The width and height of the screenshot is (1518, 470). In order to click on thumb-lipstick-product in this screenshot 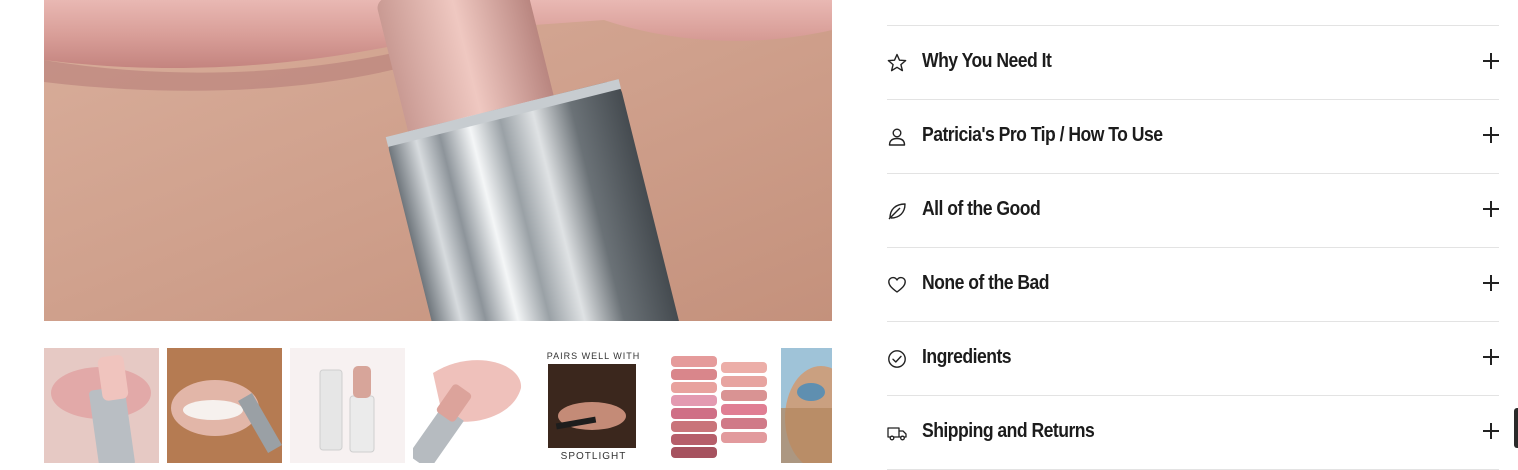, I will do `click(347, 405)`.